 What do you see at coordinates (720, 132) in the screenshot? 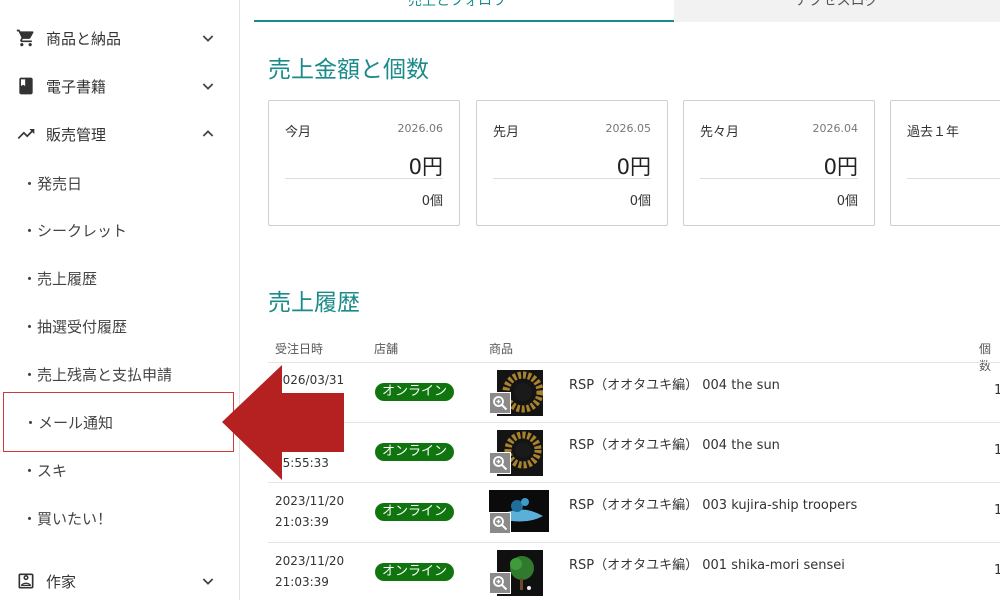
I see `card-label: 先々月` at bounding box center [720, 132].